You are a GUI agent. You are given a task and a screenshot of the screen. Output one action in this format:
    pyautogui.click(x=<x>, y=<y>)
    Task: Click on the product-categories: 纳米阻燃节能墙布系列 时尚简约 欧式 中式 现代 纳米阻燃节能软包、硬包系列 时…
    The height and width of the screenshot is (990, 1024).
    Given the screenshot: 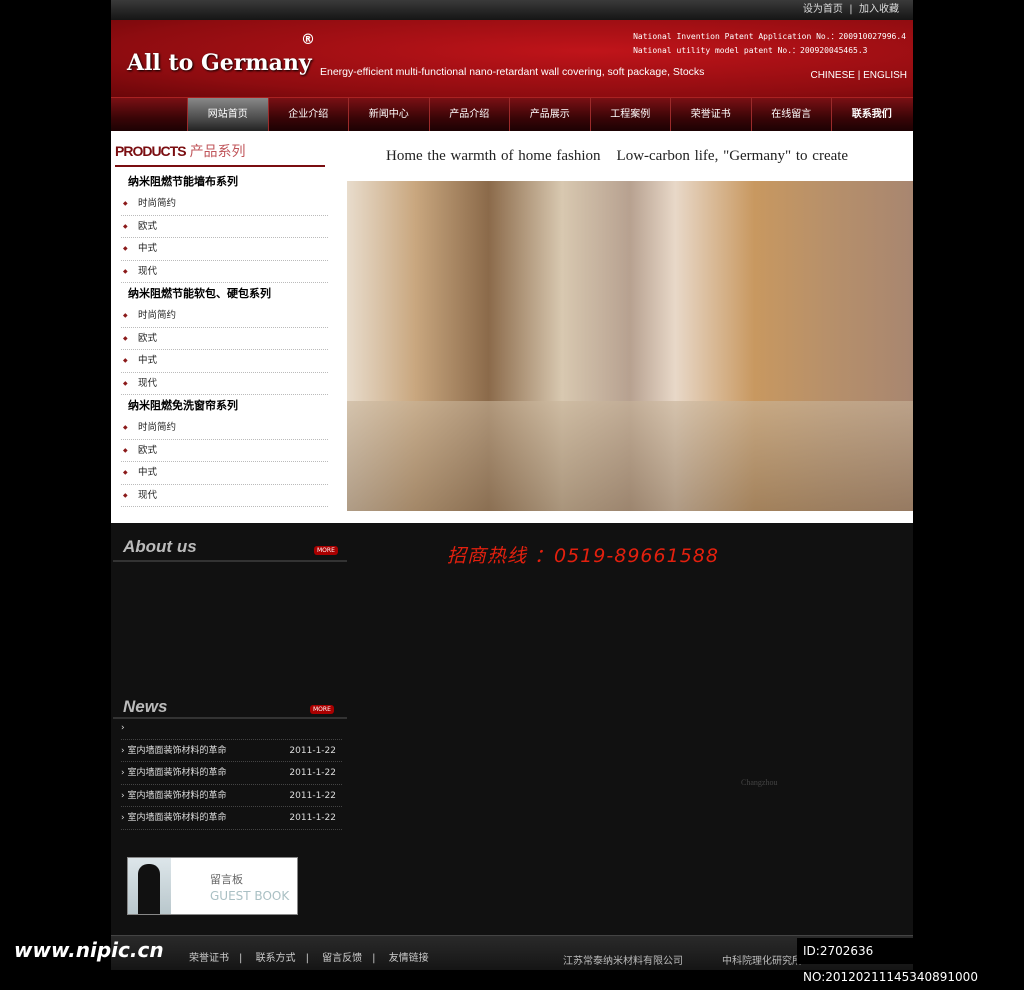 What is the action you would take?
    pyautogui.click(x=224, y=339)
    